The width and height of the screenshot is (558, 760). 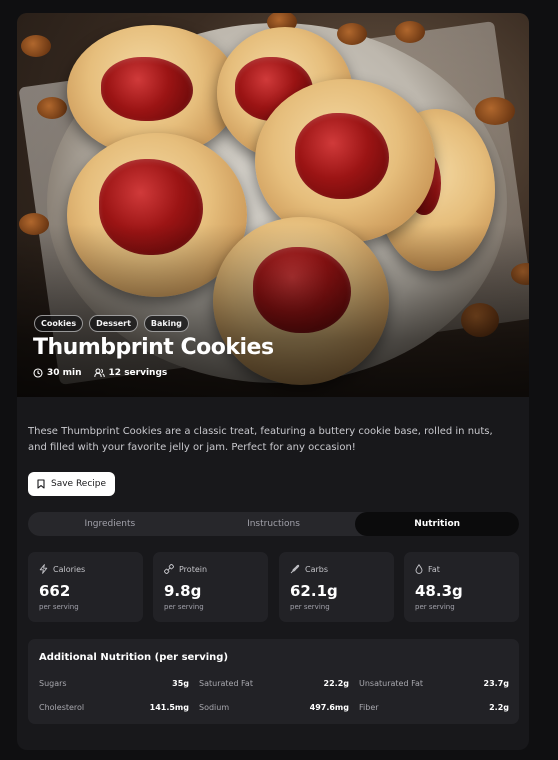 I want to click on recipe-meta: 30 min 12 servings, so click(x=100, y=373).